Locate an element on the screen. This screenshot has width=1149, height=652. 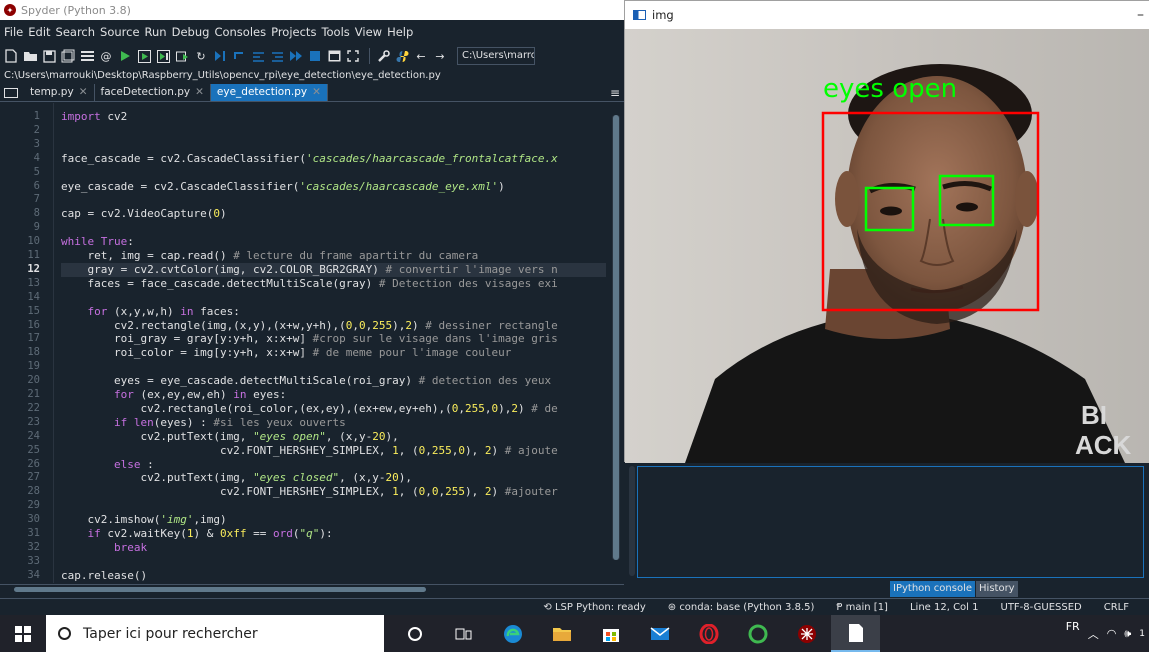
python-path-icon is located at coordinates (402, 56).